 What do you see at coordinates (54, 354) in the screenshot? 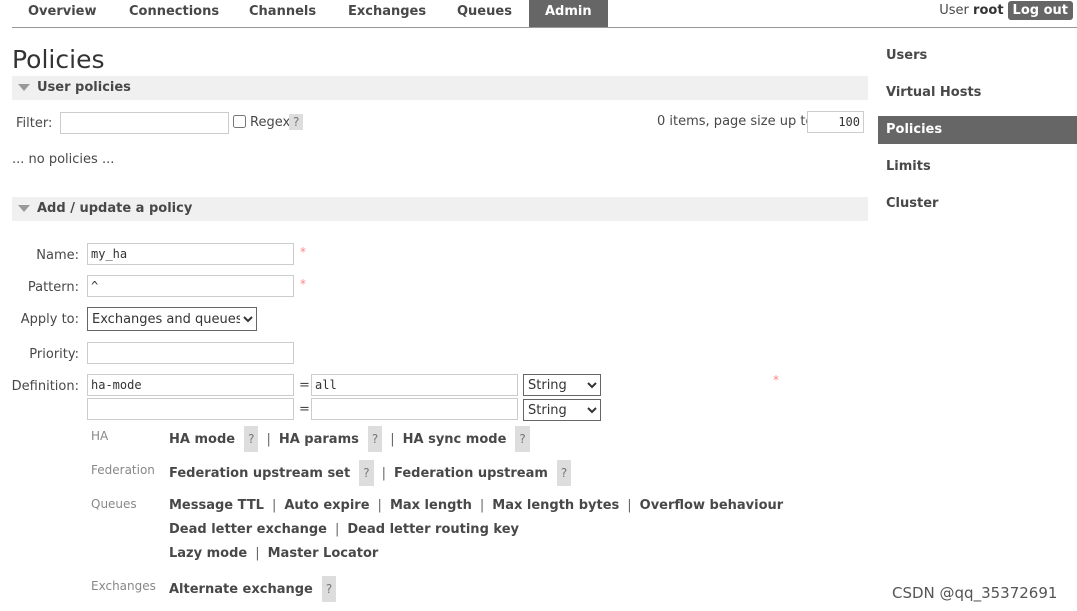
I see `priority-label: Priority:` at bounding box center [54, 354].